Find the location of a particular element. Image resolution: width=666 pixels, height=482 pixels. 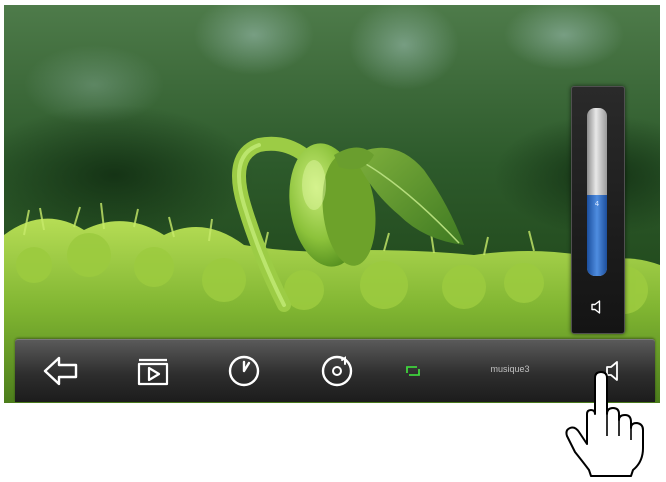

volume-slider: 4 is located at coordinates (597, 192).